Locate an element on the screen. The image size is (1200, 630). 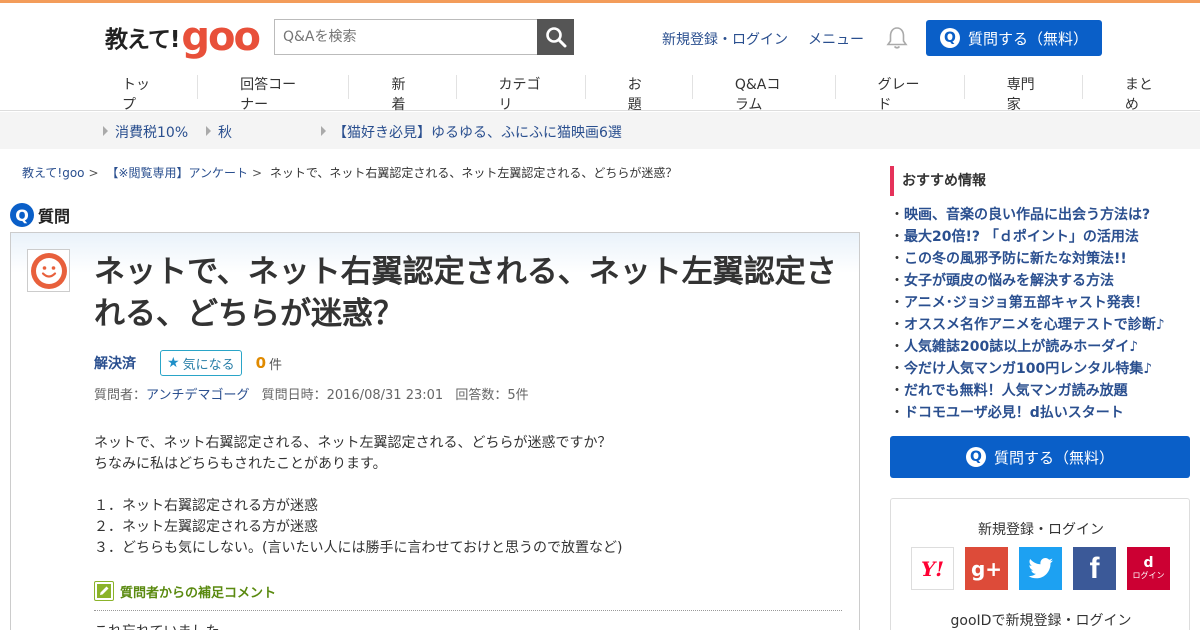
docomo-d-icon: d is located at coordinates (1148, 562).